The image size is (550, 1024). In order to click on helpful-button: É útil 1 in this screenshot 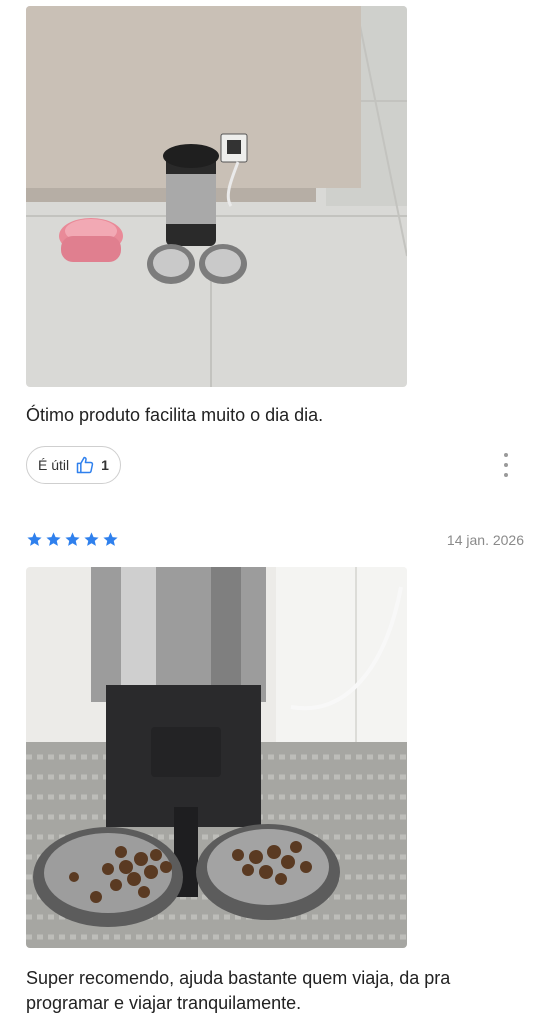, I will do `click(73, 465)`.